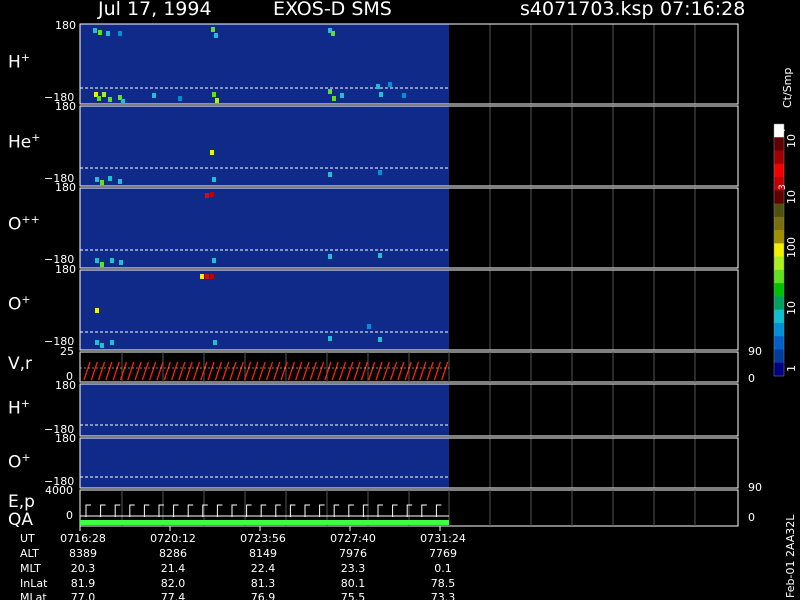  What do you see at coordinates (69, 515) in the screenshot?
I see `tick-ep-bottom: 0` at bounding box center [69, 515].